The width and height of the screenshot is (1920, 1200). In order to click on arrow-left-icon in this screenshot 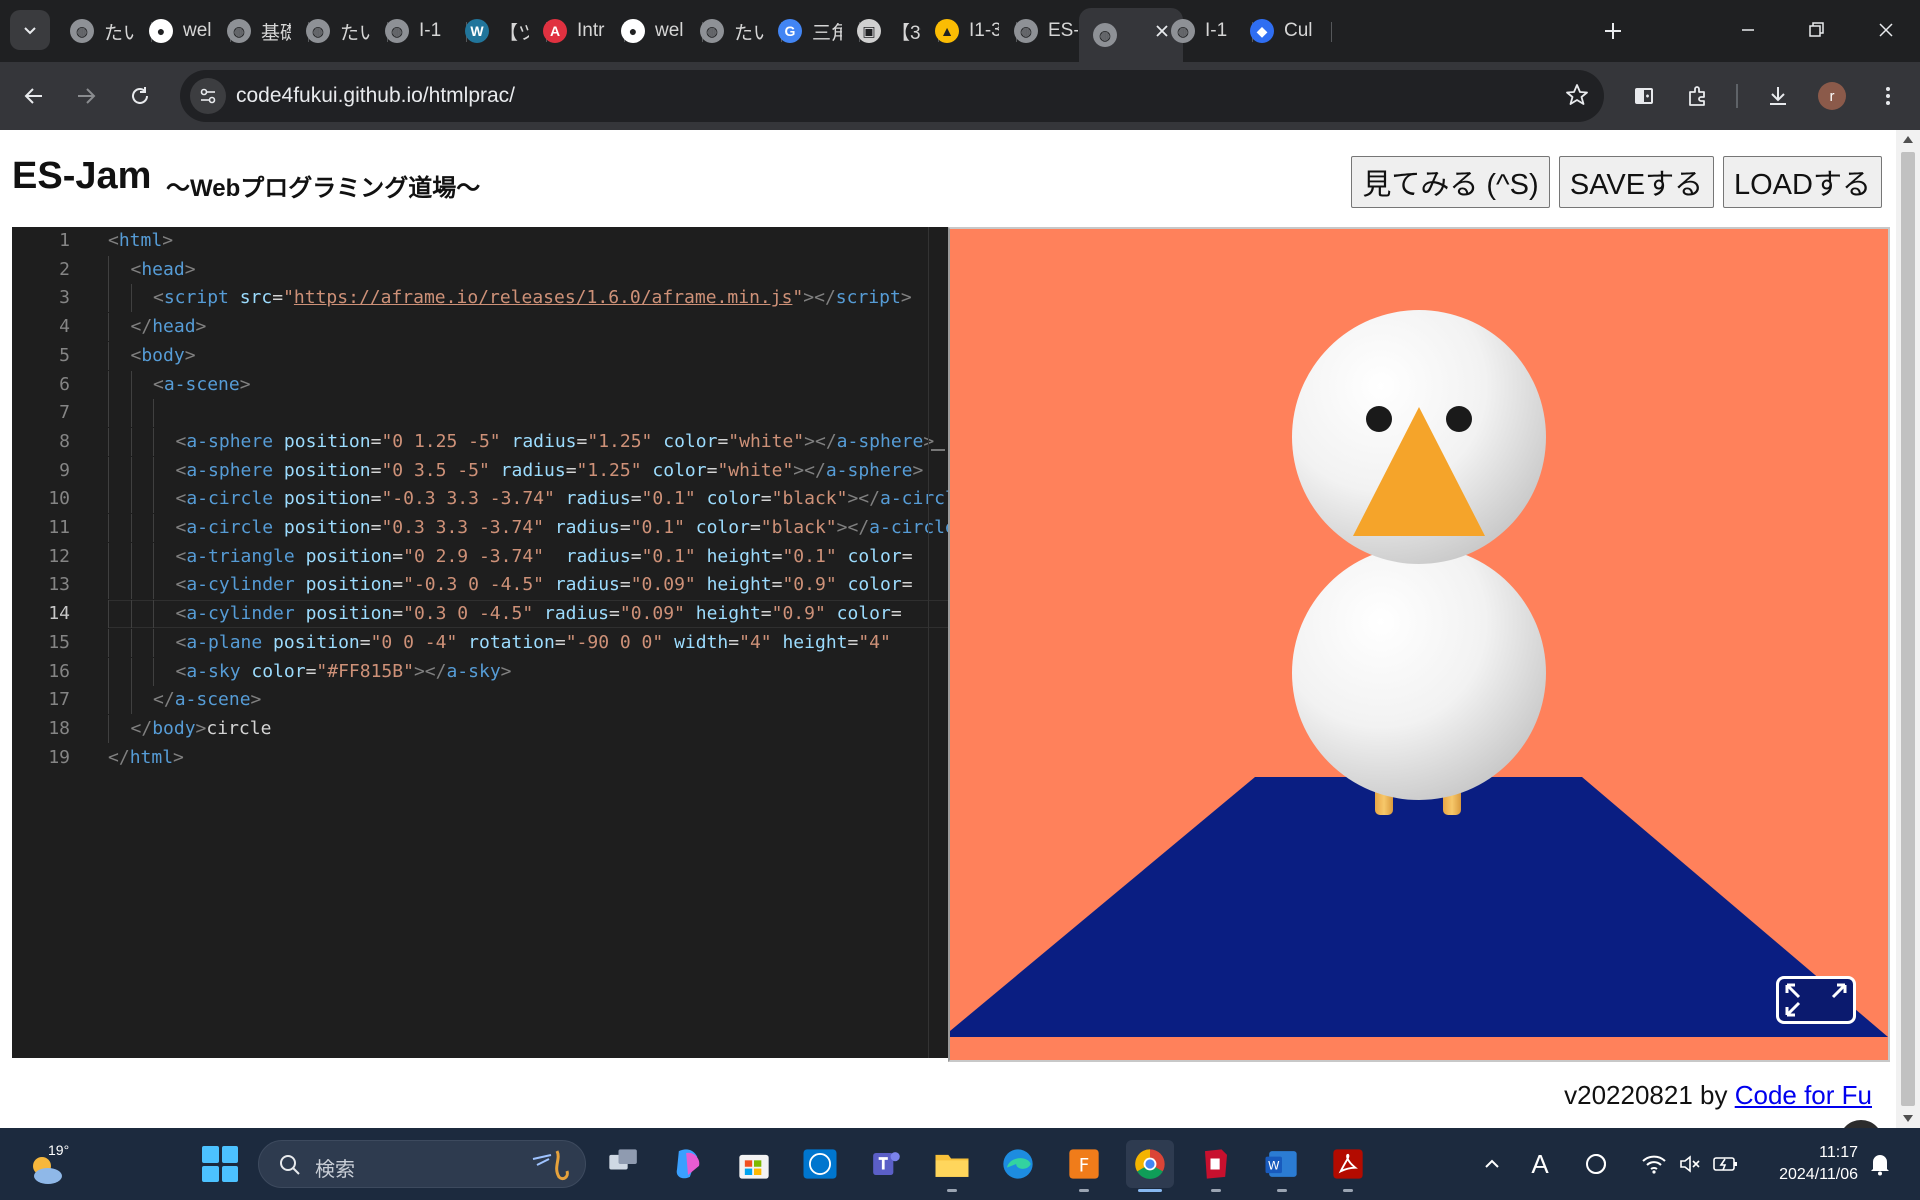, I will do `click(33, 96)`.